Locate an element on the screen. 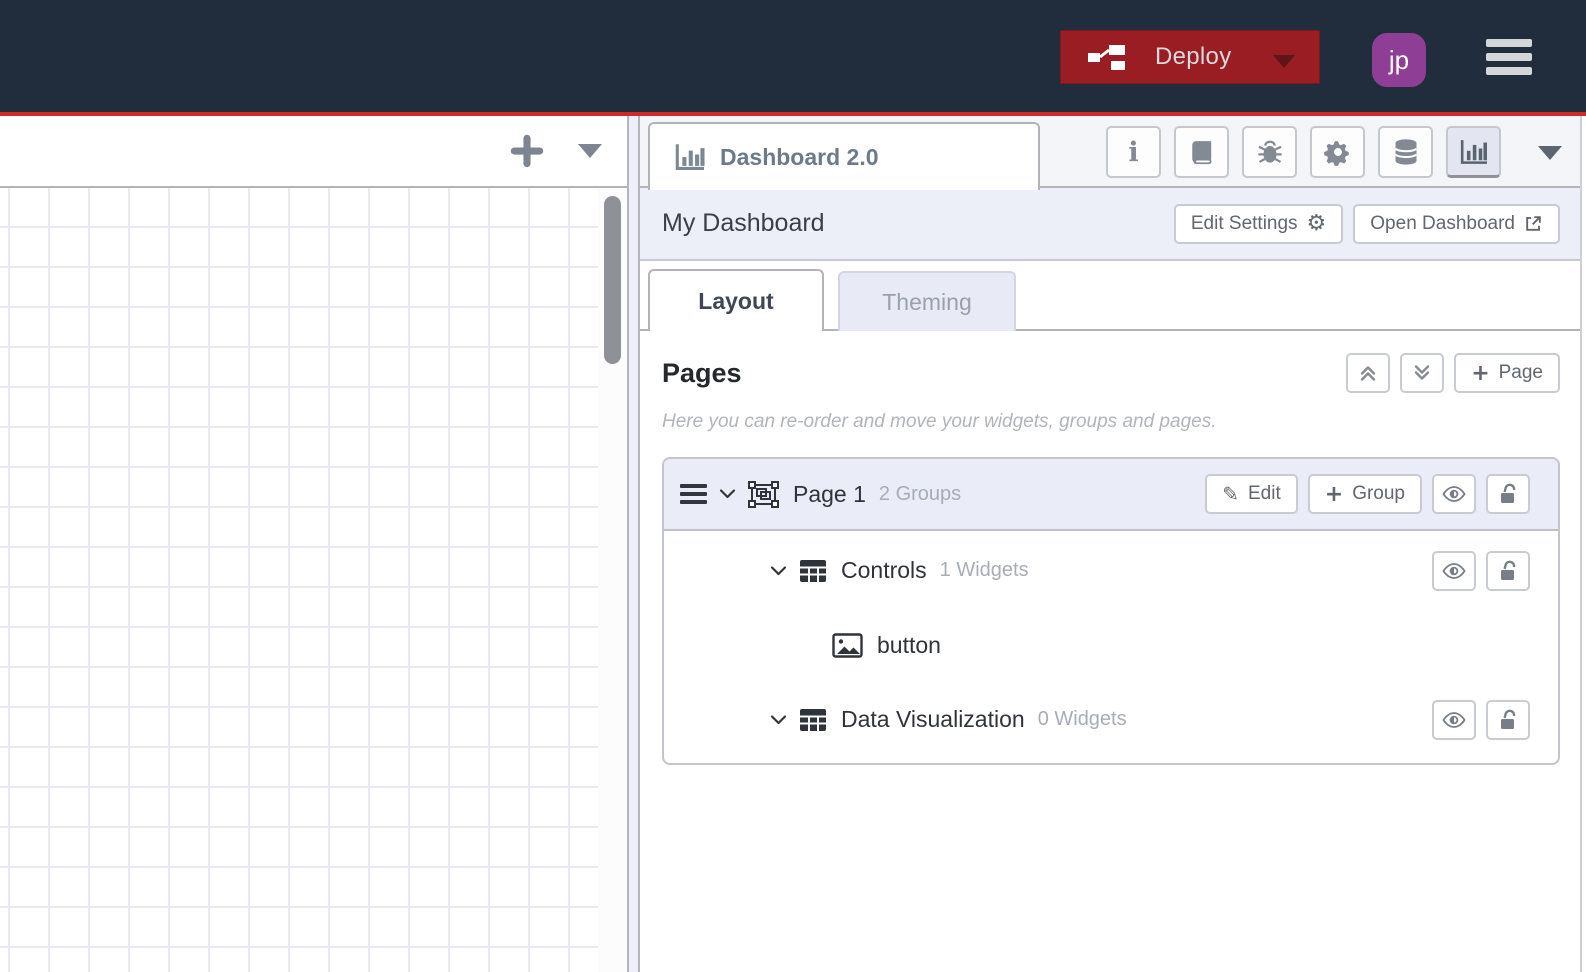 This screenshot has height=972, width=1586. page-visibility-button is located at coordinates (1454, 494).